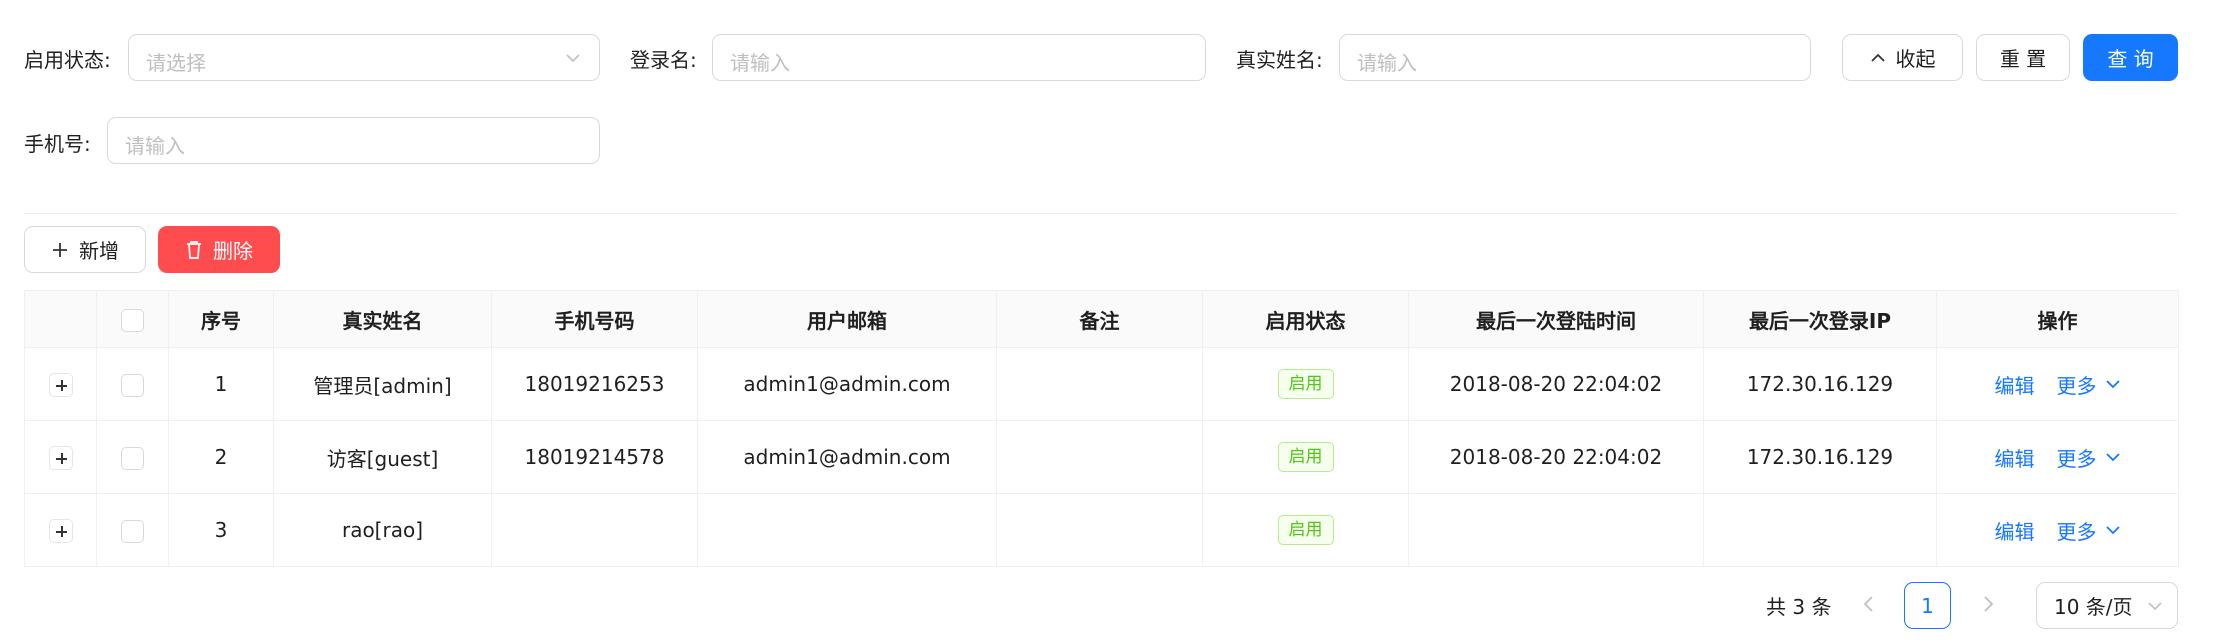 This screenshot has width=2214, height=642. I want to click on realname-input-placeholder: 请输入, so click(1387, 63).